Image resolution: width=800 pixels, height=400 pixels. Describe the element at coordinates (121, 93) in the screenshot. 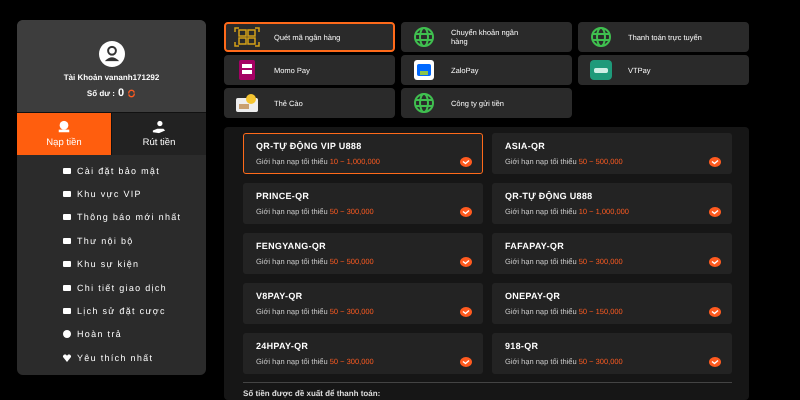

I see `balance-value: 0` at that location.